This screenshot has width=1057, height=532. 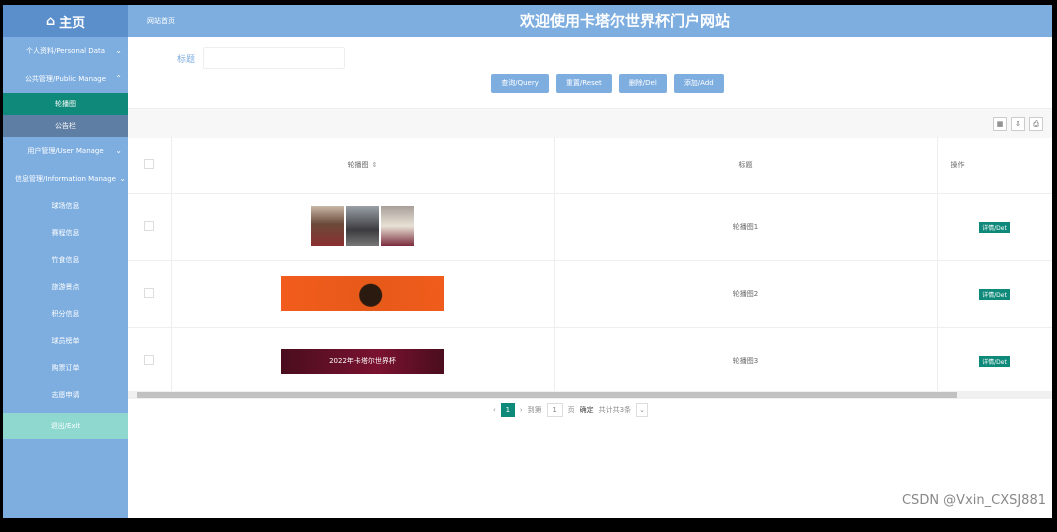 I want to click on action-buttons: 查询/Query 重置/Reset 删除/Del 添加/Add, so click(x=590, y=83).